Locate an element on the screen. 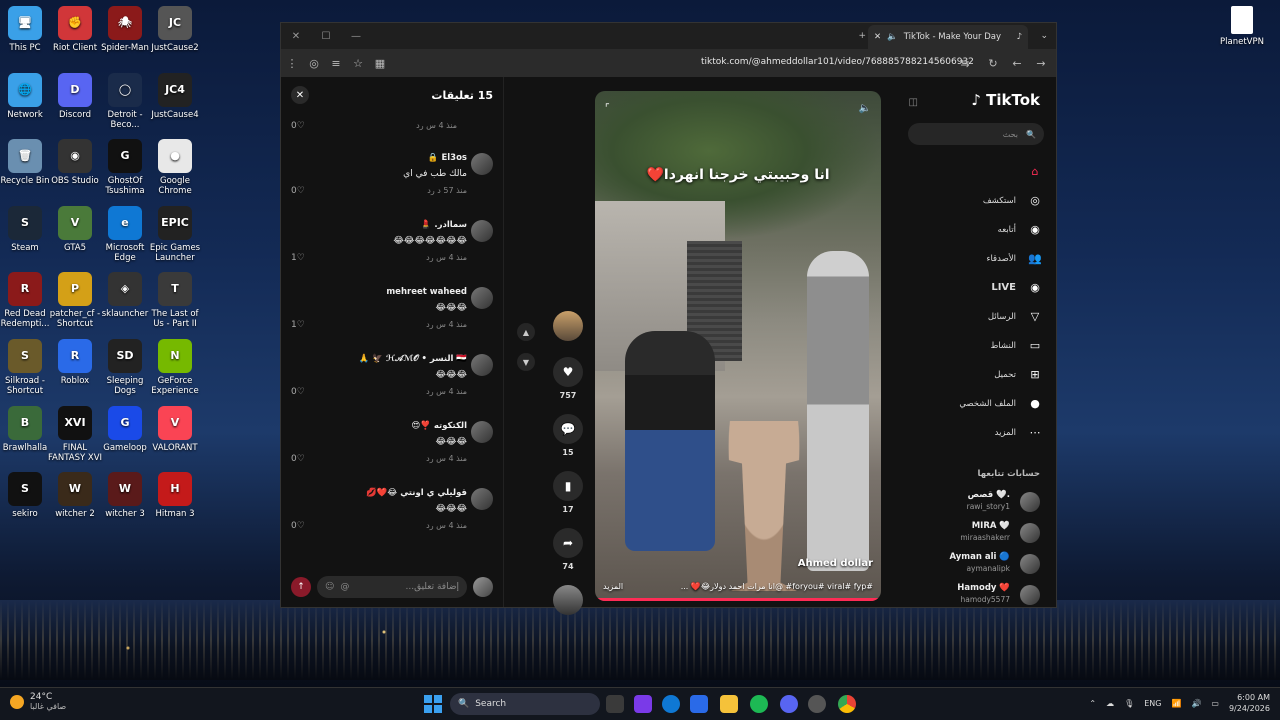 This screenshot has height=720, width=1280. reload-icon: ↻ is located at coordinates (993, 63).